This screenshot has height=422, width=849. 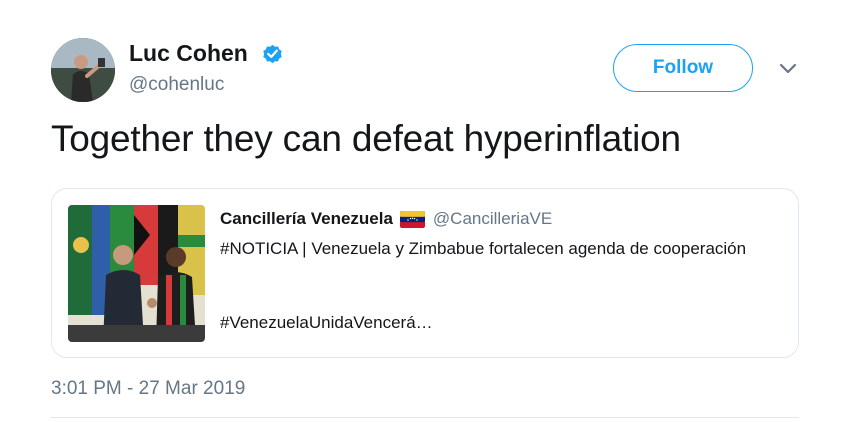 I want to click on quoted-author-handle: @CancilleriaVE, so click(x=492, y=219).